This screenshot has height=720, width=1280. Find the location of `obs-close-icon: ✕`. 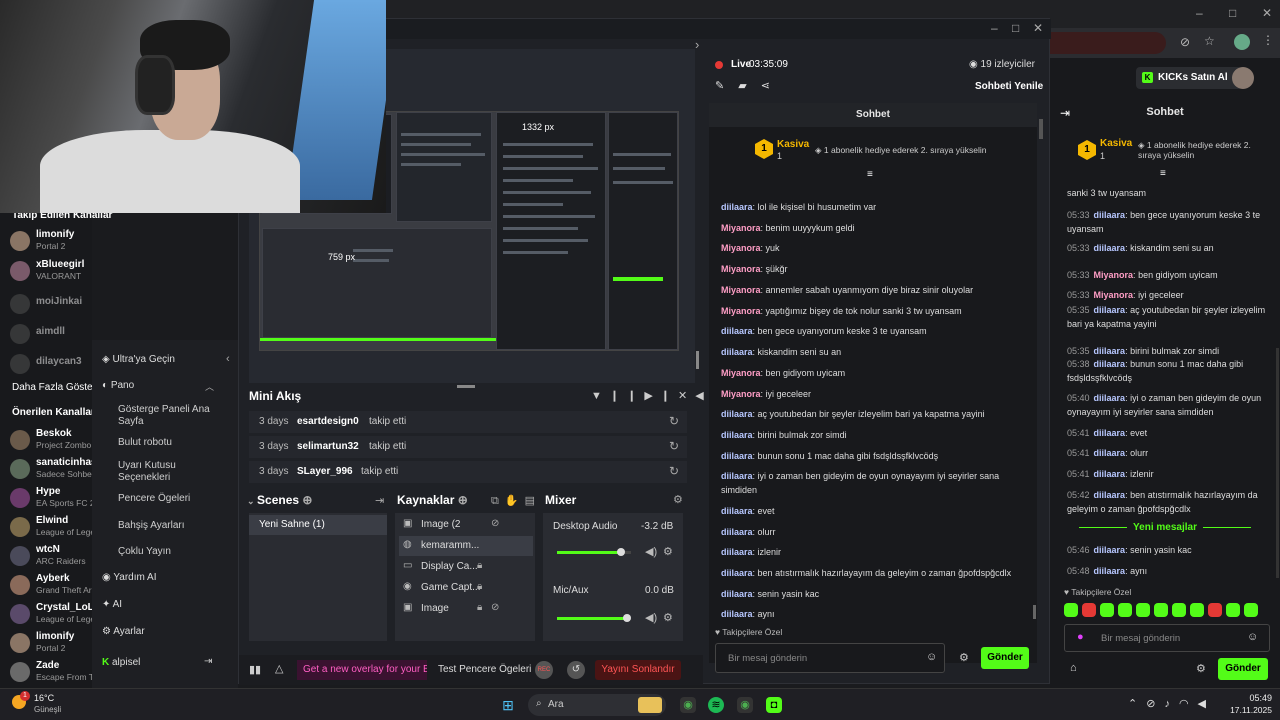

obs-close-icon: ✕ is located at coordinates (1038, 28).